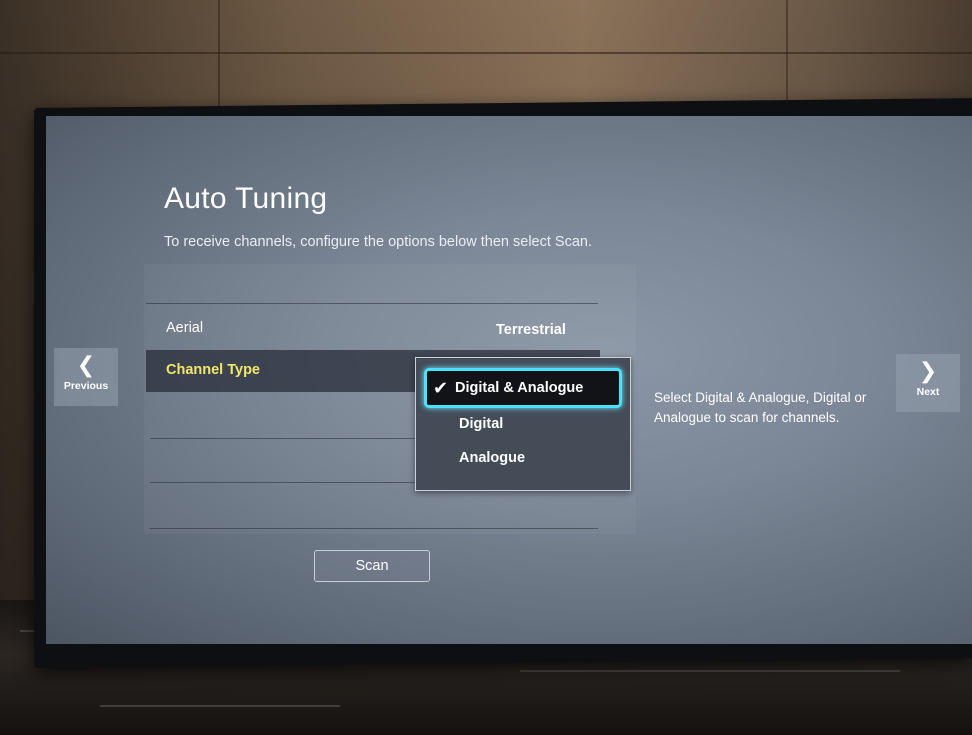 Image resolution: width=972 pixels, height=735 pixels. I want to click on next-label: Next, so click(928, 392).